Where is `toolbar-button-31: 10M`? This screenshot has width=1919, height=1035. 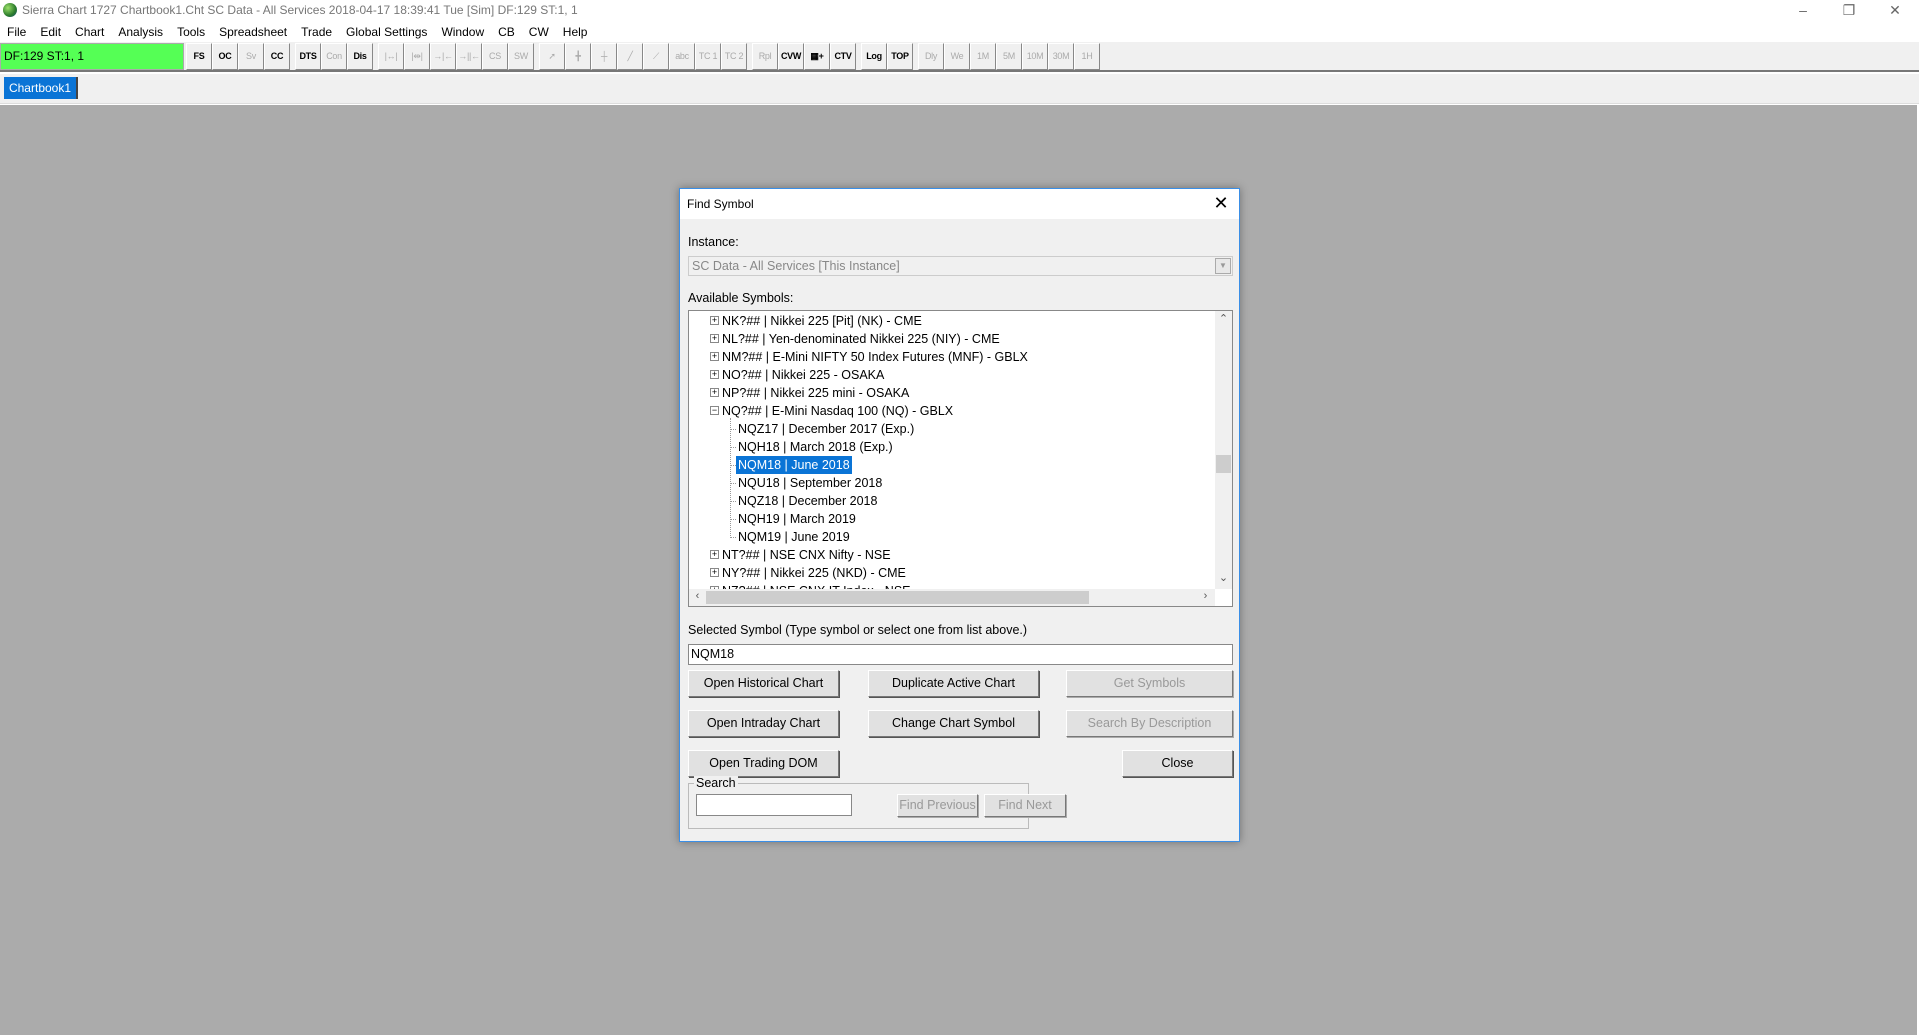 toolbar-button-31: 10M is located at coordinates (1035, 56).